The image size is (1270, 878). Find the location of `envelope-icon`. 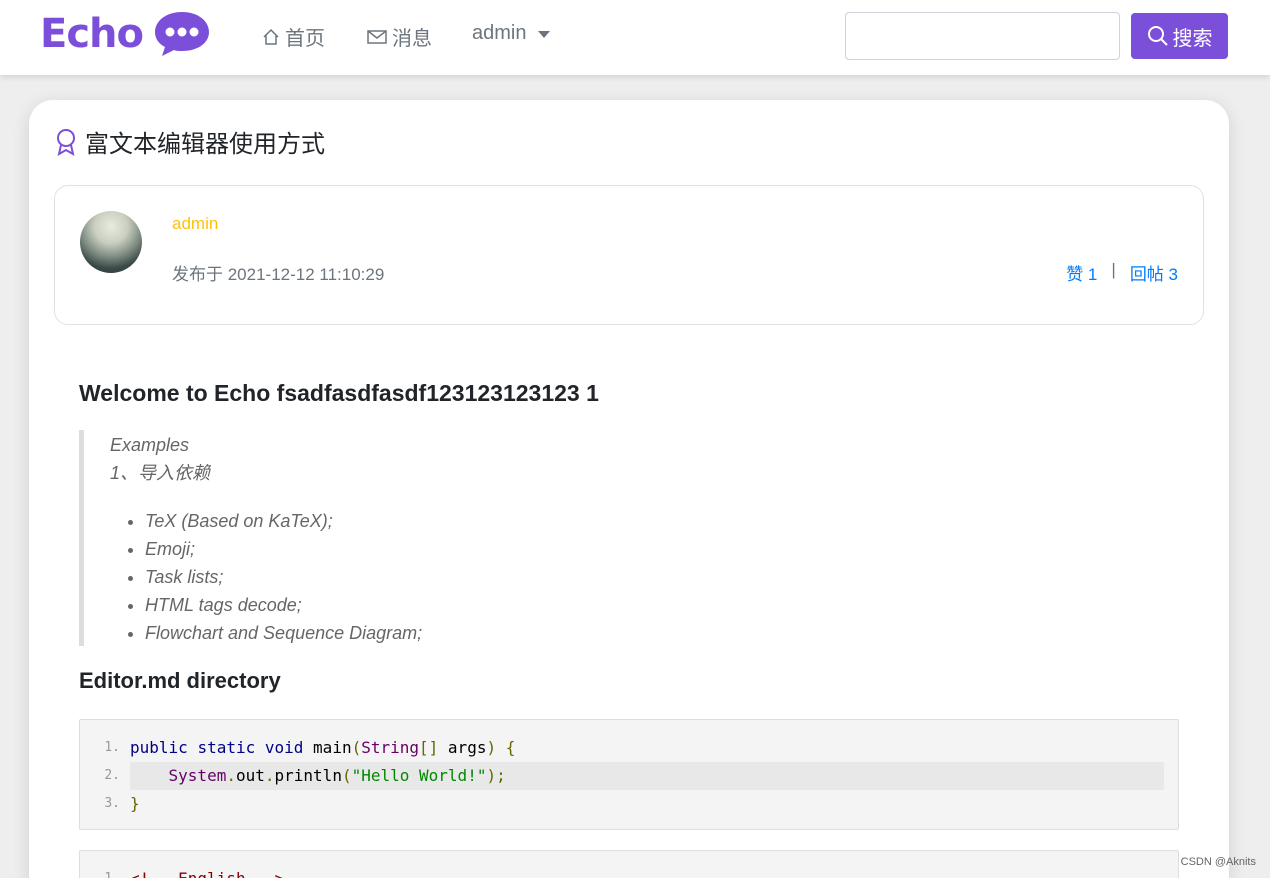

envelope-icon is located at coordinates (377, 36).